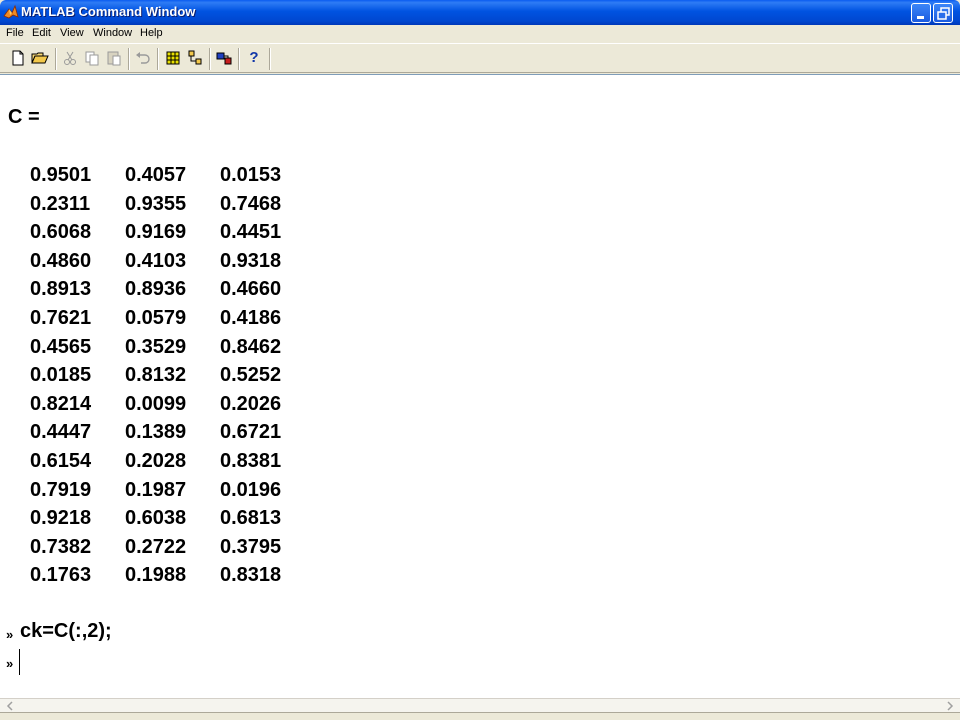 The image size is (960, 720). Describe the element at coordinates (60, 203) in the screenshot. I see `matrix-cell: 0.2311` at that location.